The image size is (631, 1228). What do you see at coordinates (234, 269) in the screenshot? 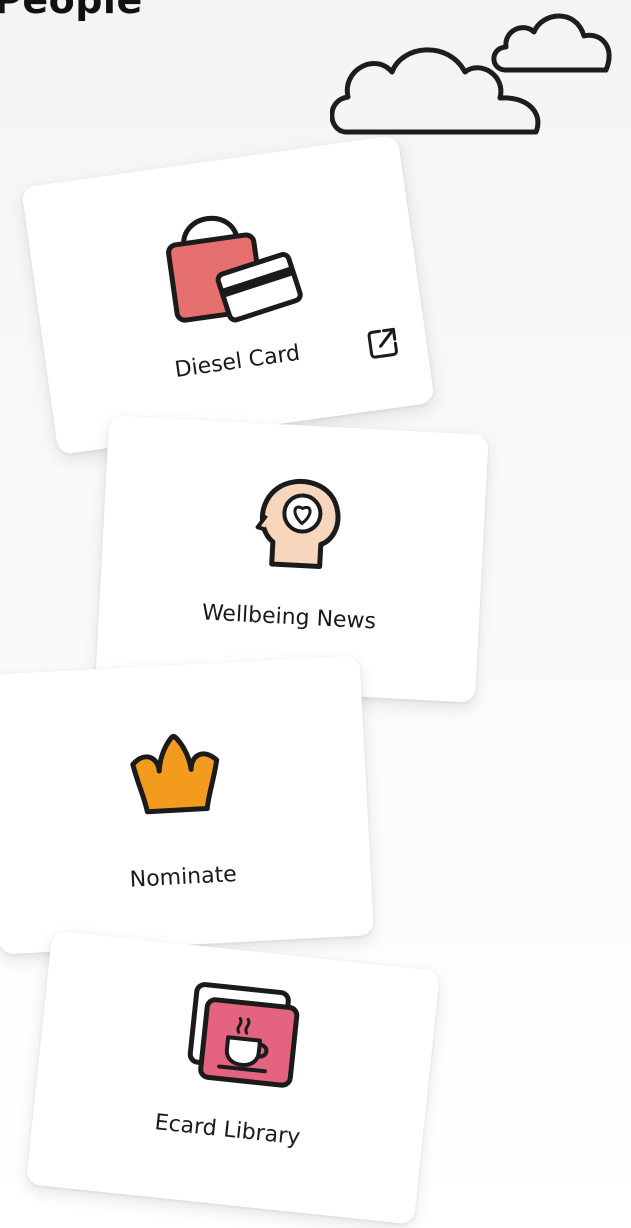
I see `shopping-bag-card-icon` at bounding box center [234, 269].